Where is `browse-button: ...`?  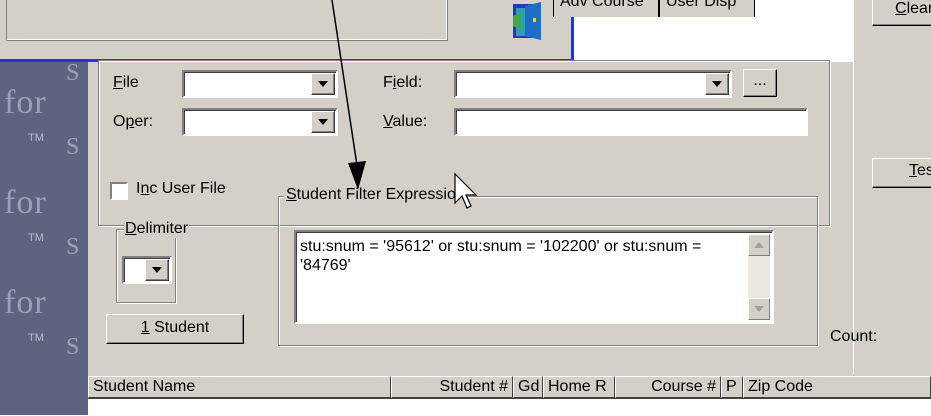 browse-button: ... is located at coordinates (760, 83).